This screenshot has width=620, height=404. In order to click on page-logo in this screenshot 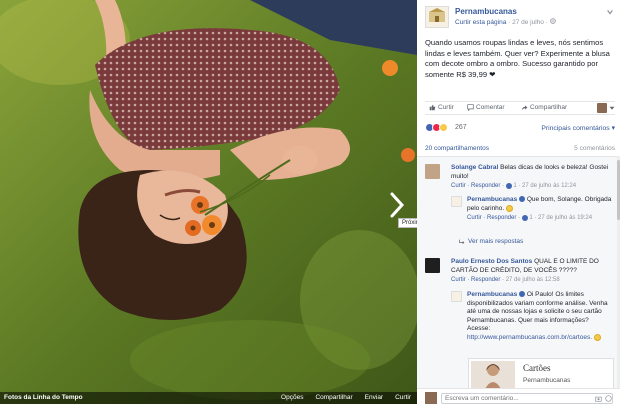, I will do `click(437, 17)`.